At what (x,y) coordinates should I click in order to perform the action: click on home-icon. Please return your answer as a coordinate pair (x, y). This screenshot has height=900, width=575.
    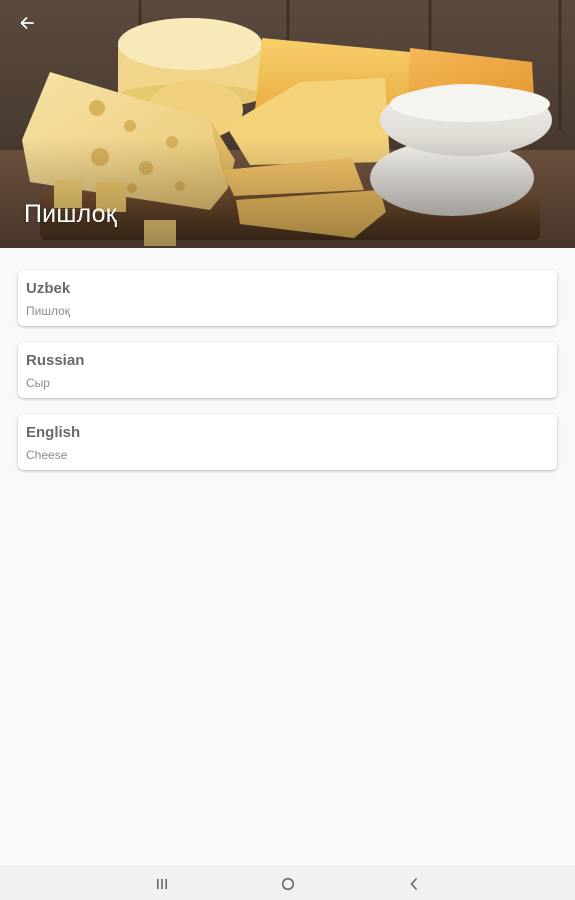
    Looking at the image, I should click on (288, 884).